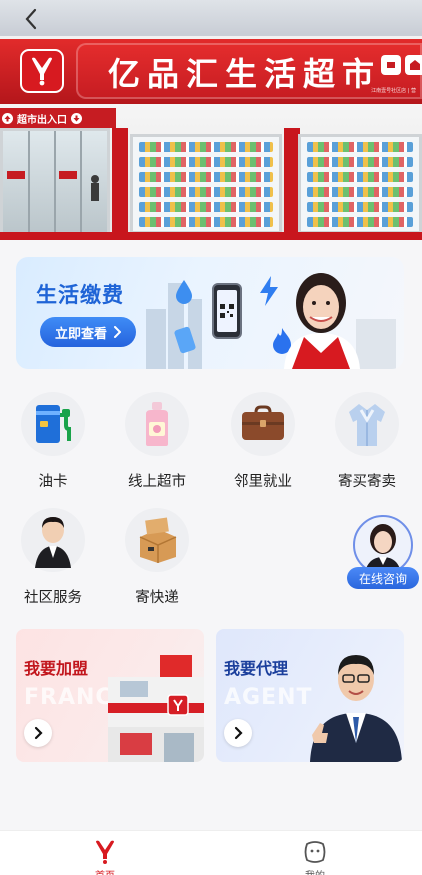  Describe the element at coordinates (53, 424) in the screenshot. I see `fuel-card-icon` at that location.